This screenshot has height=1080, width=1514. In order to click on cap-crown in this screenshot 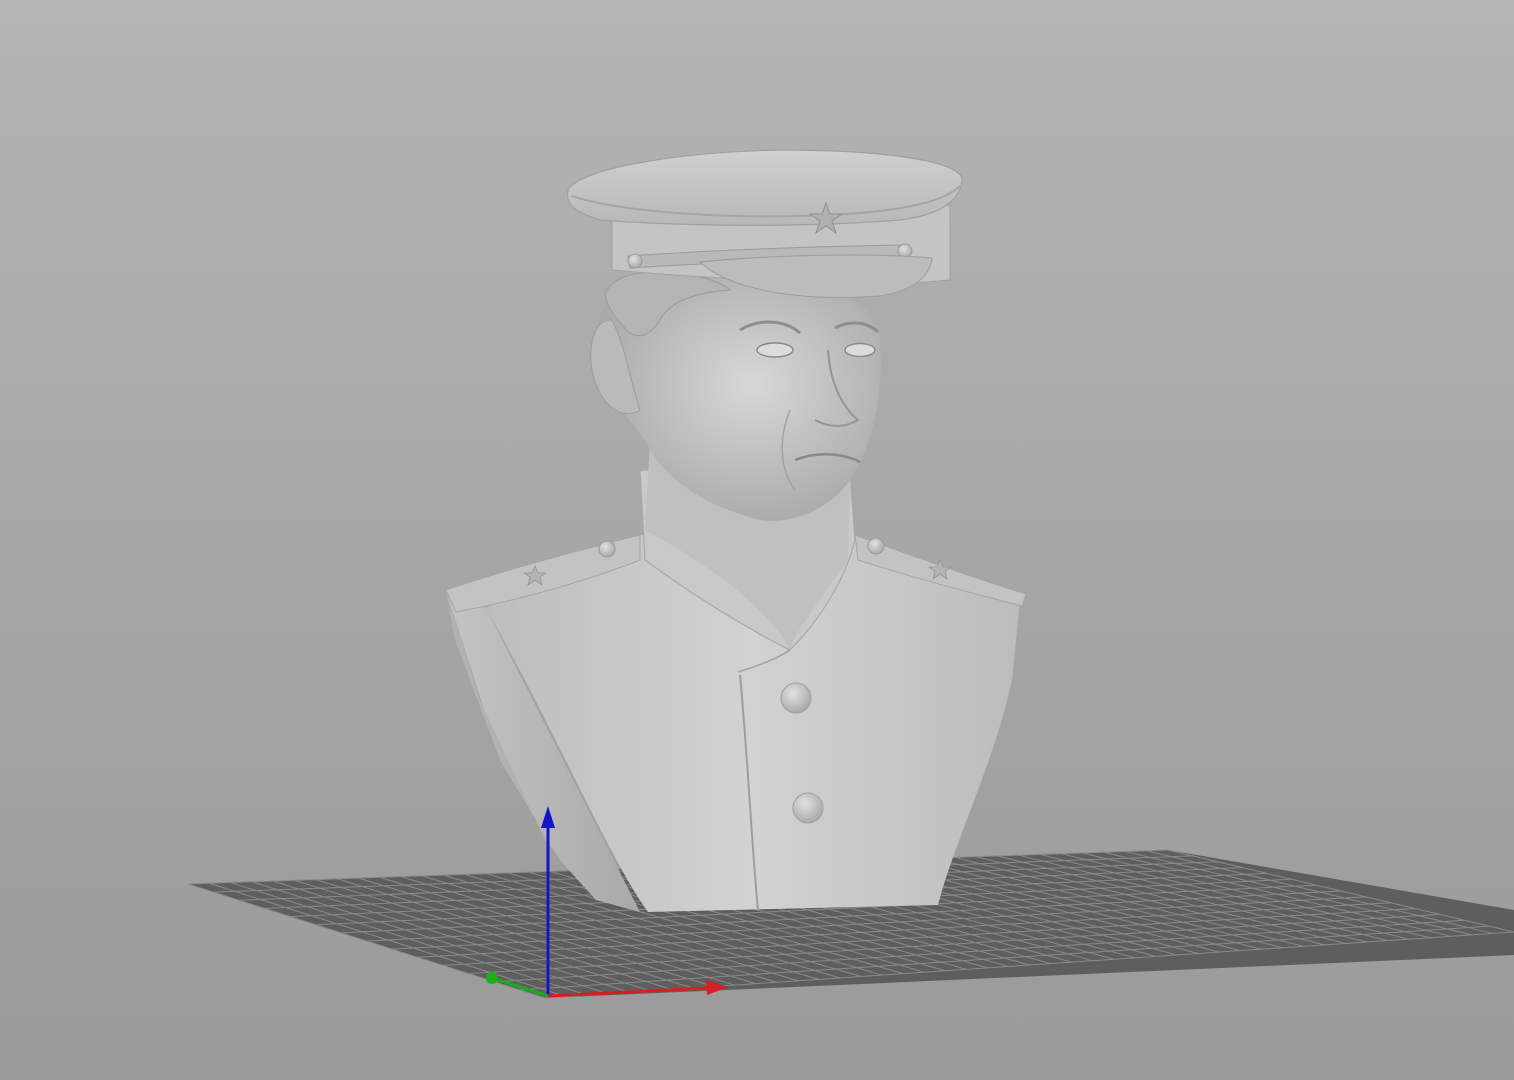, I will do `click(764, 187)`.